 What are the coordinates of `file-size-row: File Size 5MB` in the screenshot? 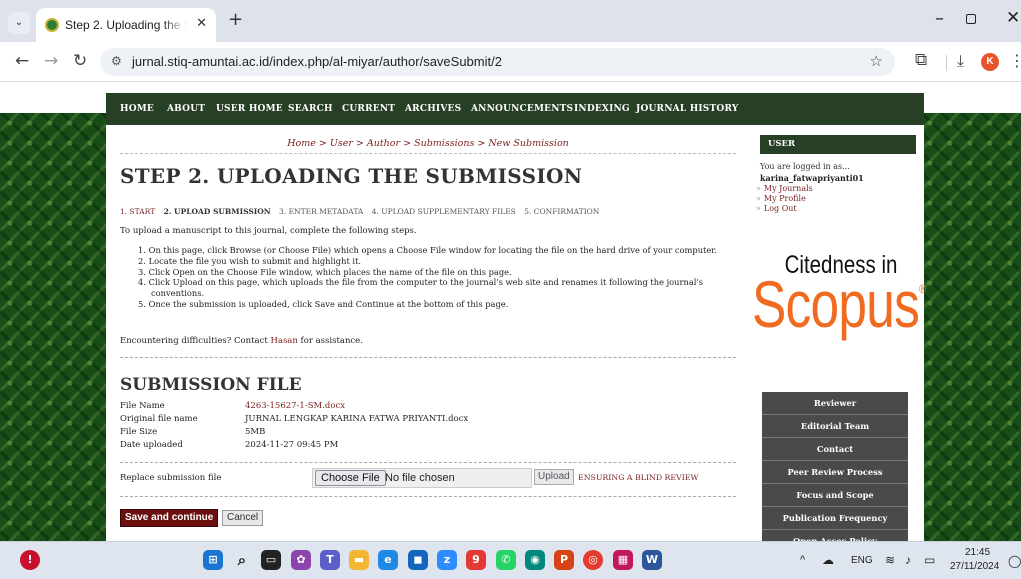 It's located at (192, 432).